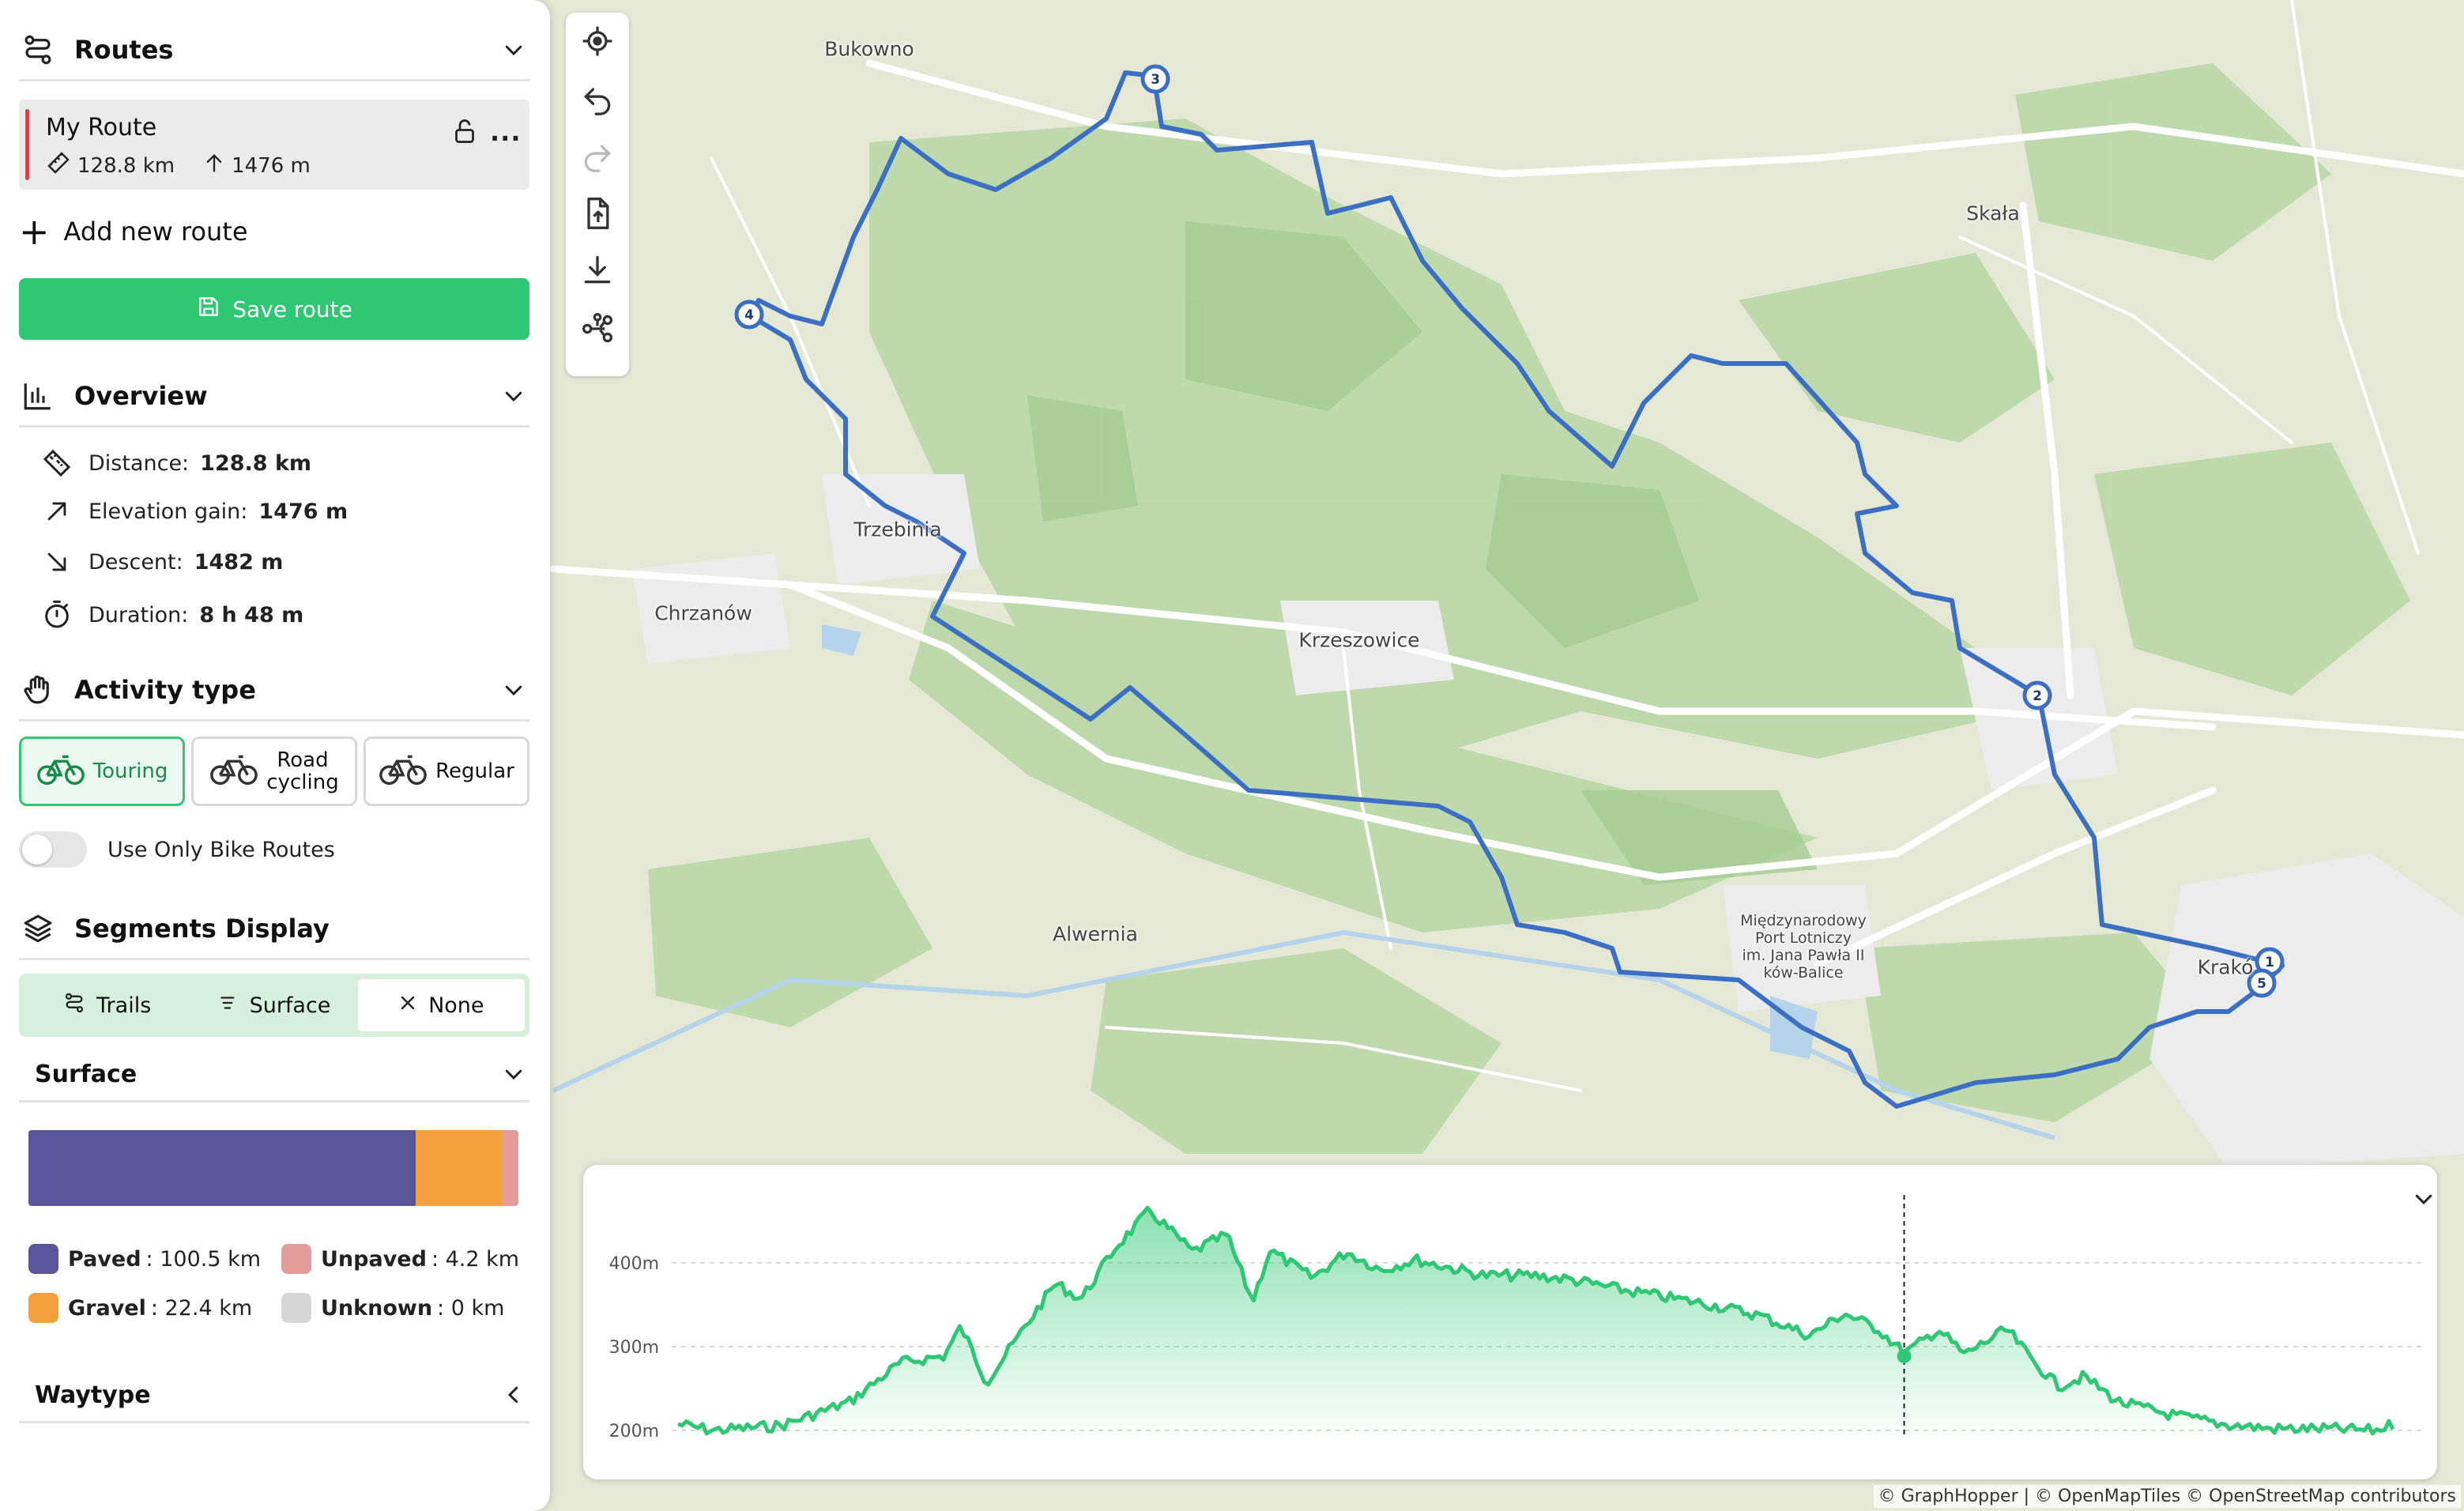 The height and width of the screenshot is (1511, 2464). I want to click on save-route-button: Save route, so click(274, 309).